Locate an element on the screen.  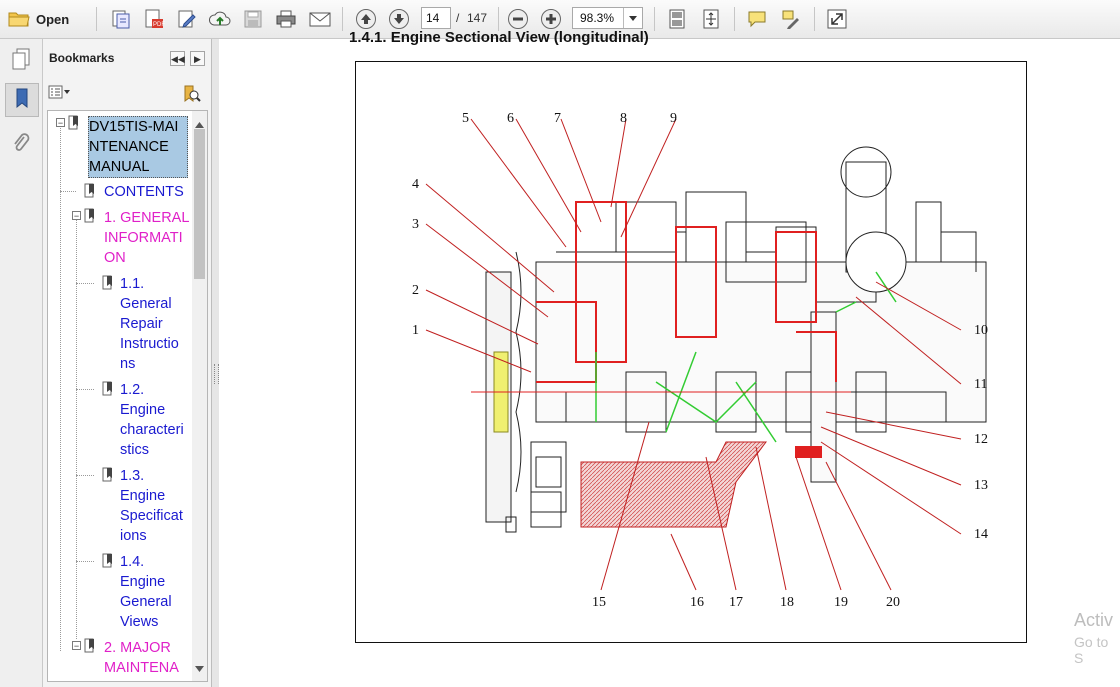
options-menu-button is located at coordinates (61, 94).